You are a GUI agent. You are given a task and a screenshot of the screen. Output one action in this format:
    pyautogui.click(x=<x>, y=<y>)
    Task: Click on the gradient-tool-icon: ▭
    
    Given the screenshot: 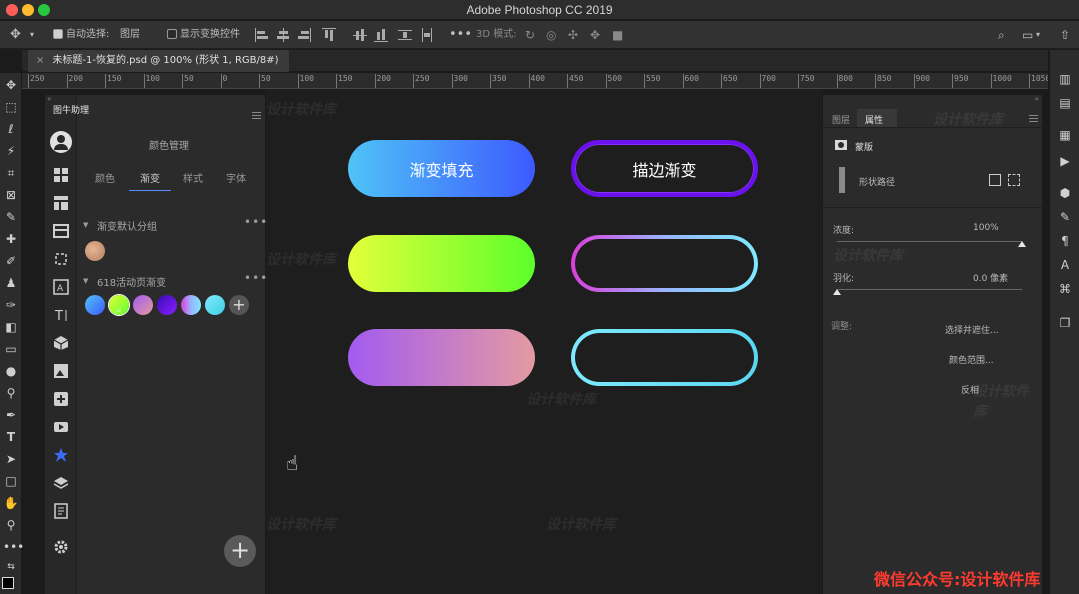 What is the action you would take?
    pyautogui.click(x=11, y=349)
    